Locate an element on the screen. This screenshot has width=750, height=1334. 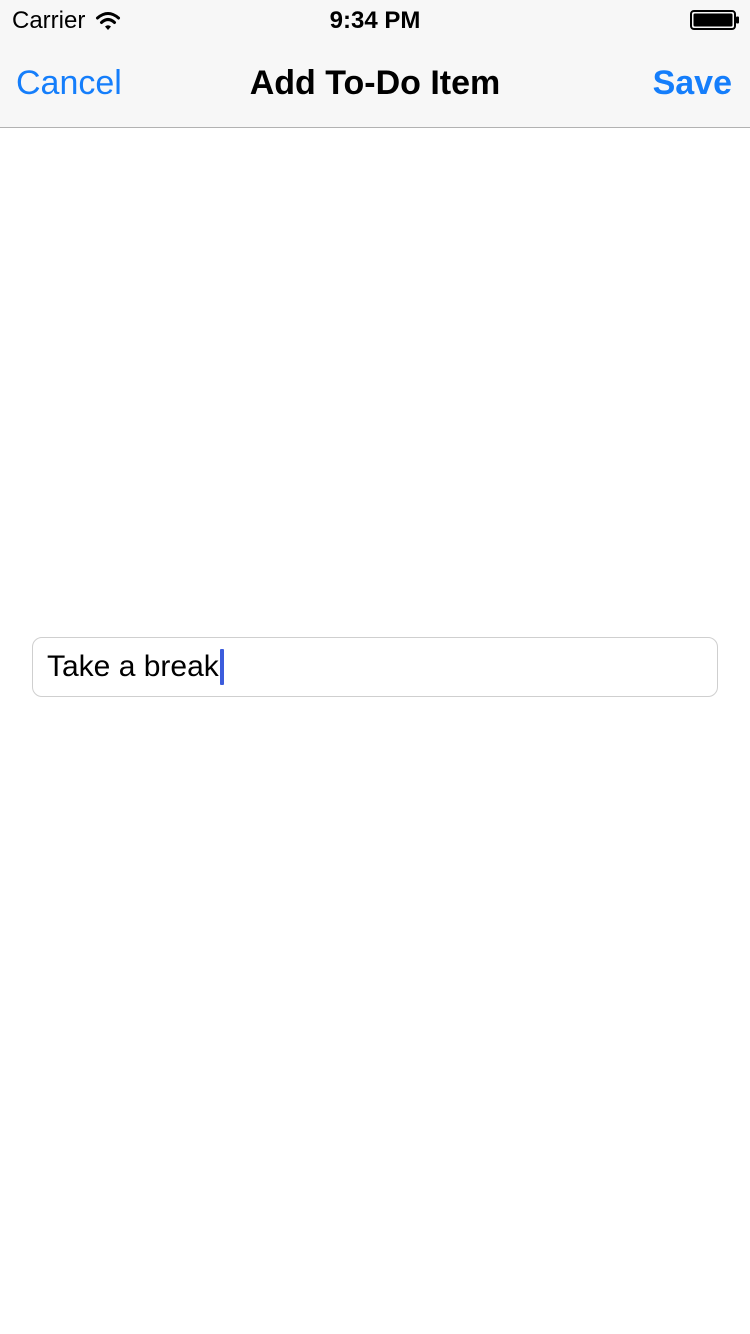
status-bar: Carrier 9:34 PM is located at coordinates (375, 20).